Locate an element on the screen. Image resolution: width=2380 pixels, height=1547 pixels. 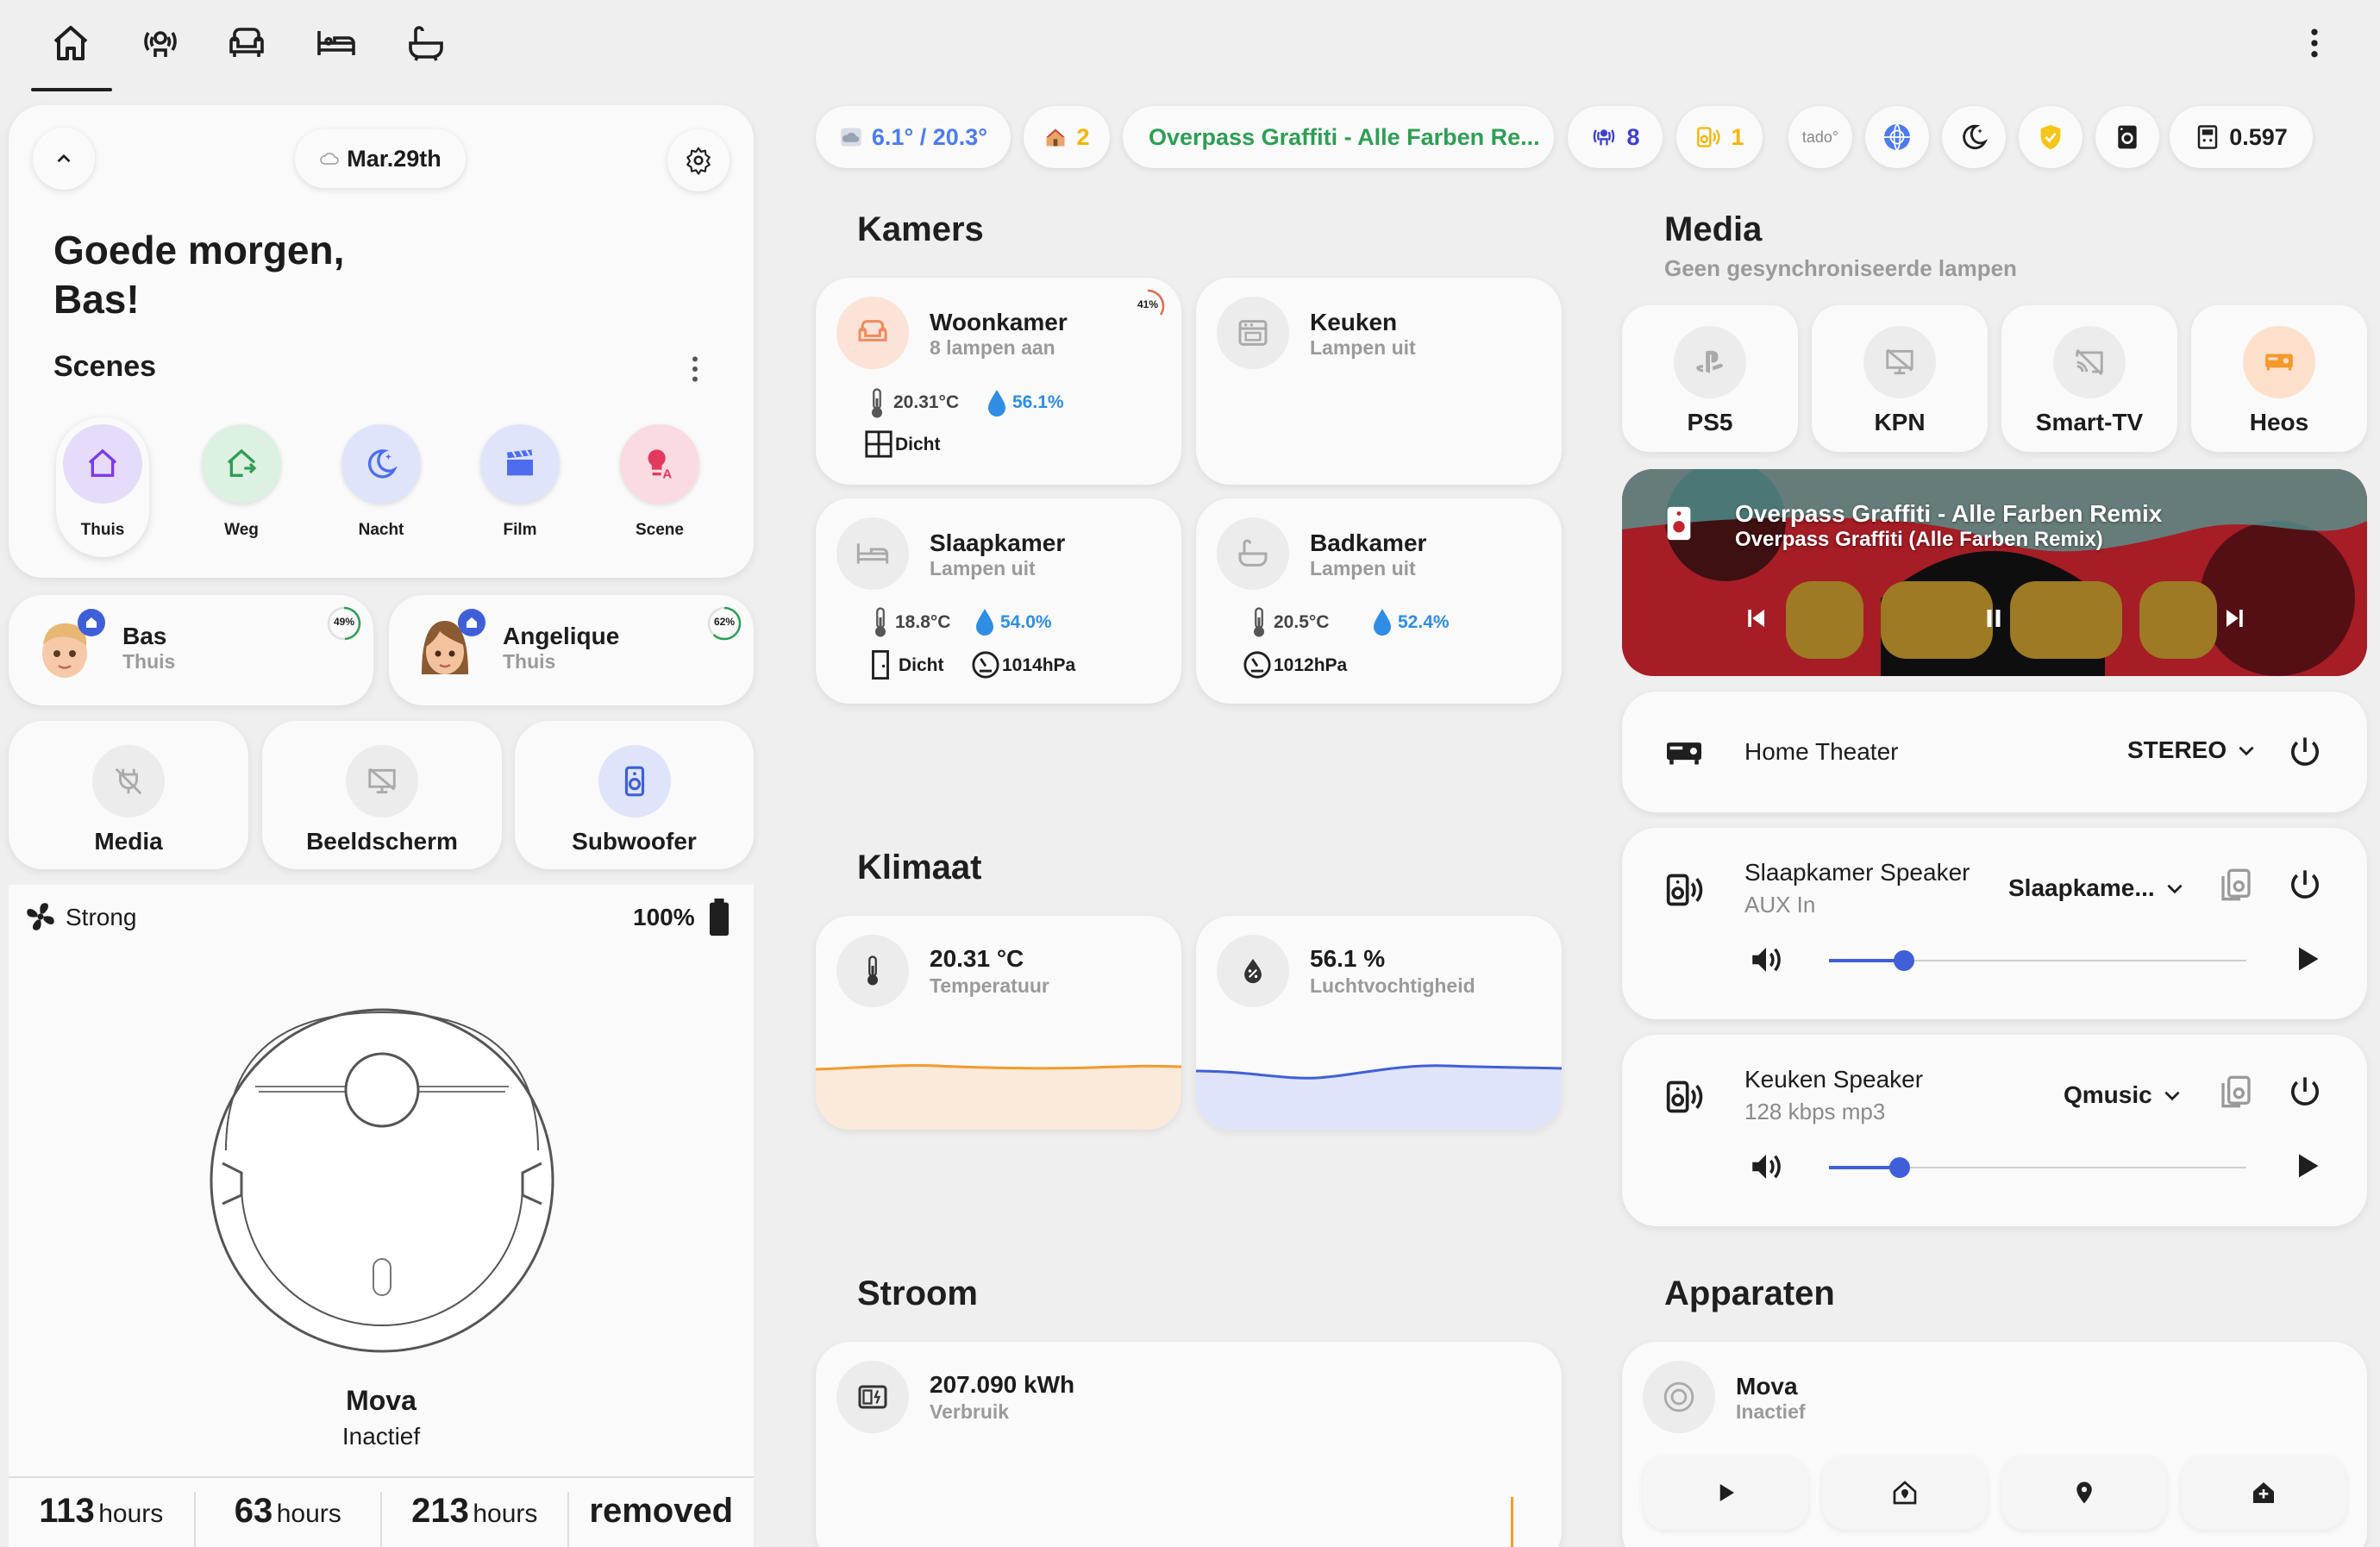
previous-track-icon is located at coordinates (1756, 618).